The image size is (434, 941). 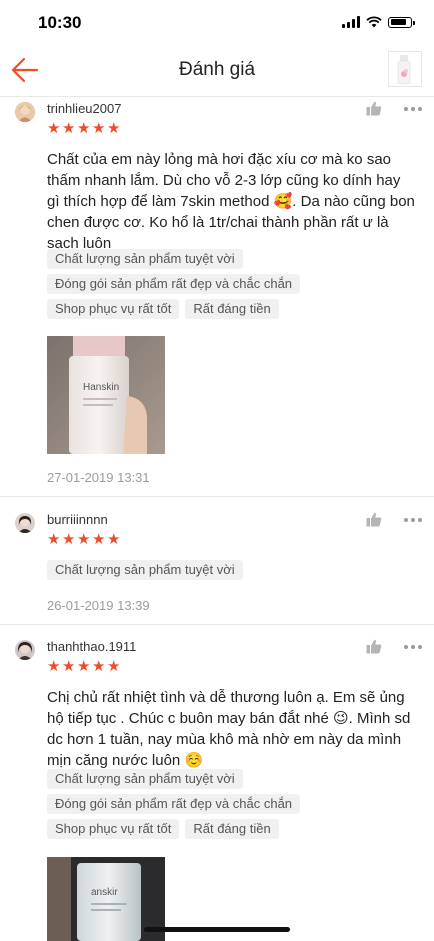 I want to click on bottle-label-text: Hanskin, so click(x=101, y=387).